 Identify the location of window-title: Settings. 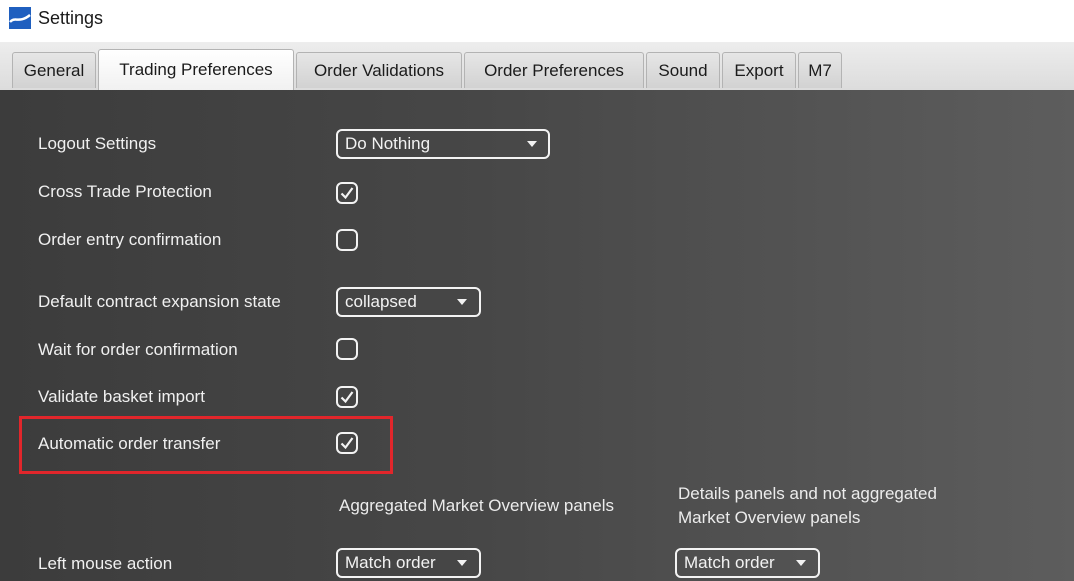
(71, 18).